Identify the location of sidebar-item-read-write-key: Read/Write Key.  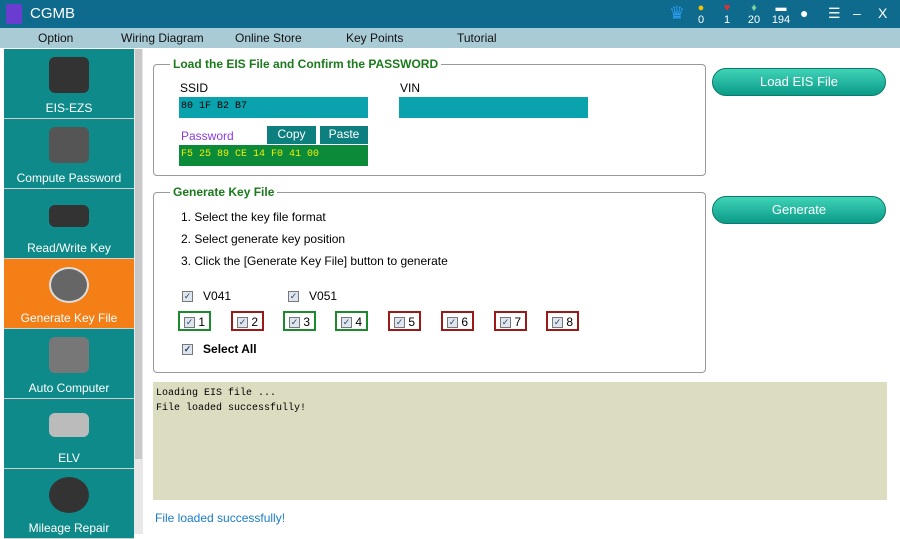
(69, 224).